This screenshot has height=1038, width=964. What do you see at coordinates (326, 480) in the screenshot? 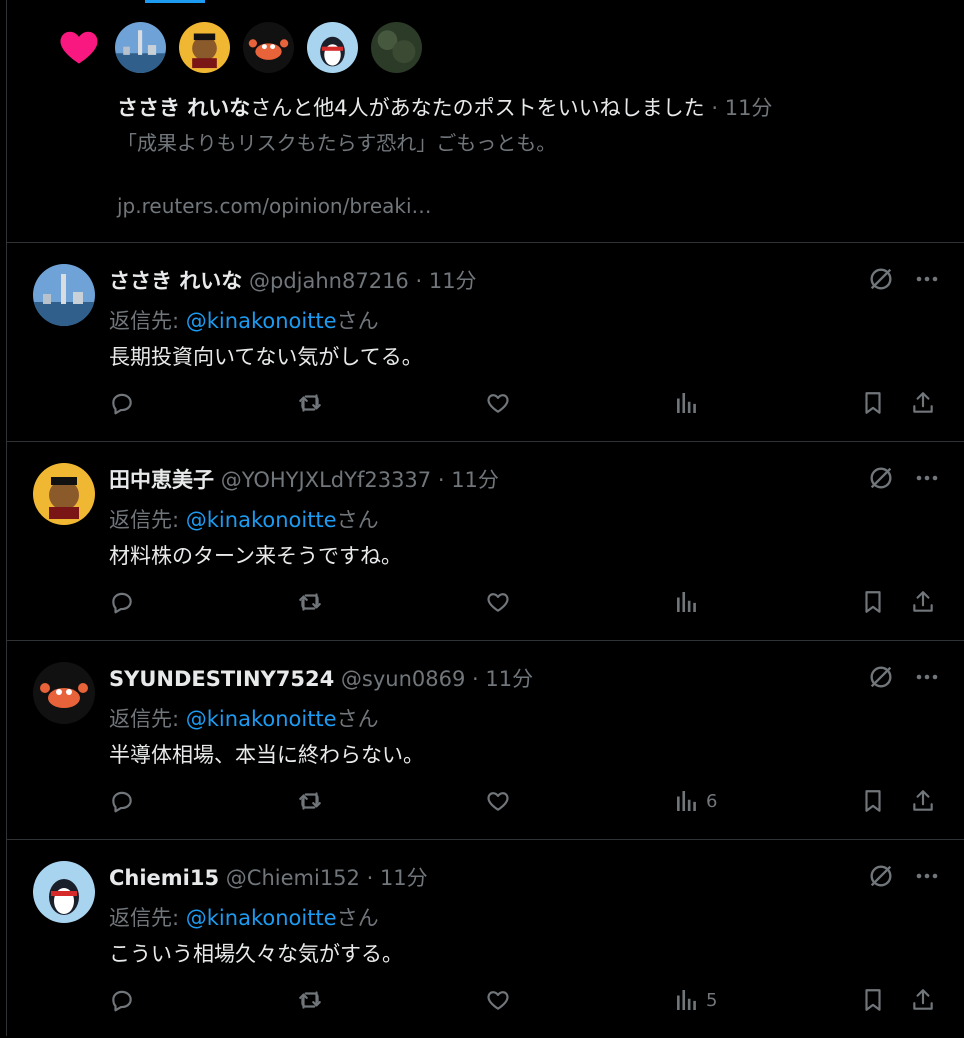
I see `author-handle: @YOHYJXLdYf23337` at bounding box center [326, 480].